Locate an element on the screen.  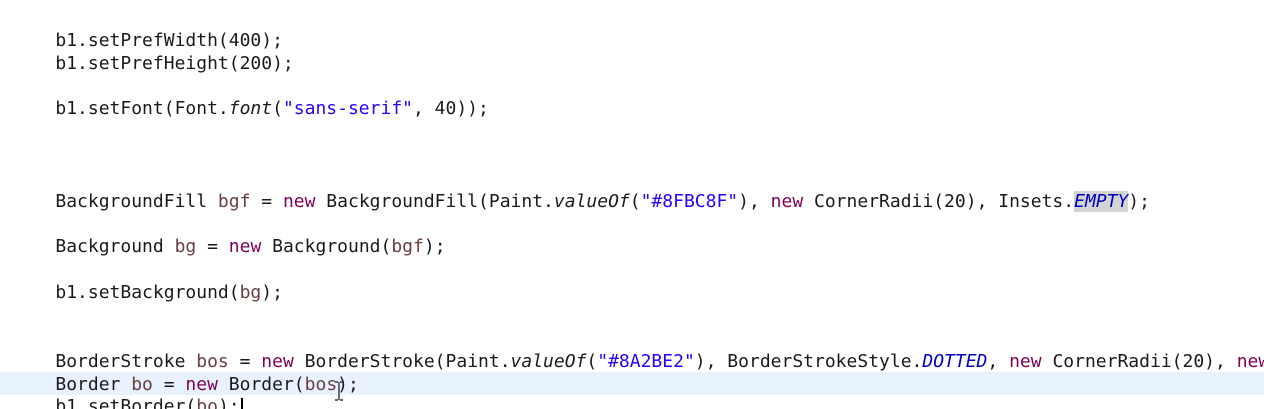
code-line-8: Border bo = new Border(bos); is located at coordinates (185, 372).